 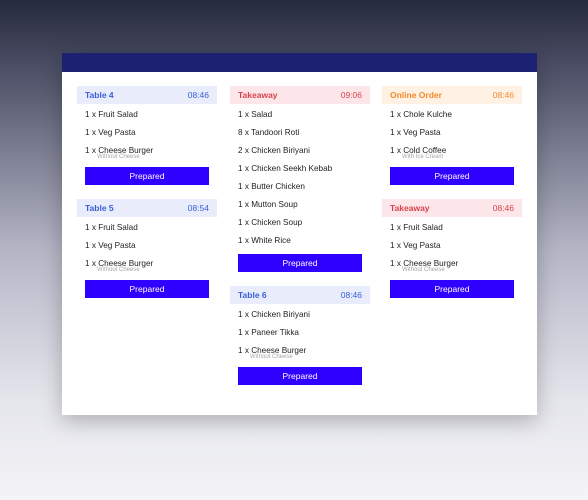 I want to click on order-header: Takeaway 09:06, so click(x=300, y=95).